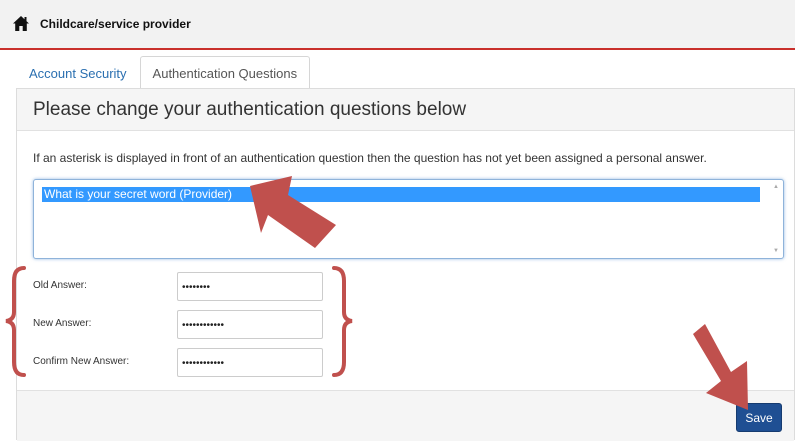 The width and height of the screenshot is (795, 447). Describe the element at coordinates (776, 251) in the screenshot. I see `scroll-down-icon: ▼` at that location.